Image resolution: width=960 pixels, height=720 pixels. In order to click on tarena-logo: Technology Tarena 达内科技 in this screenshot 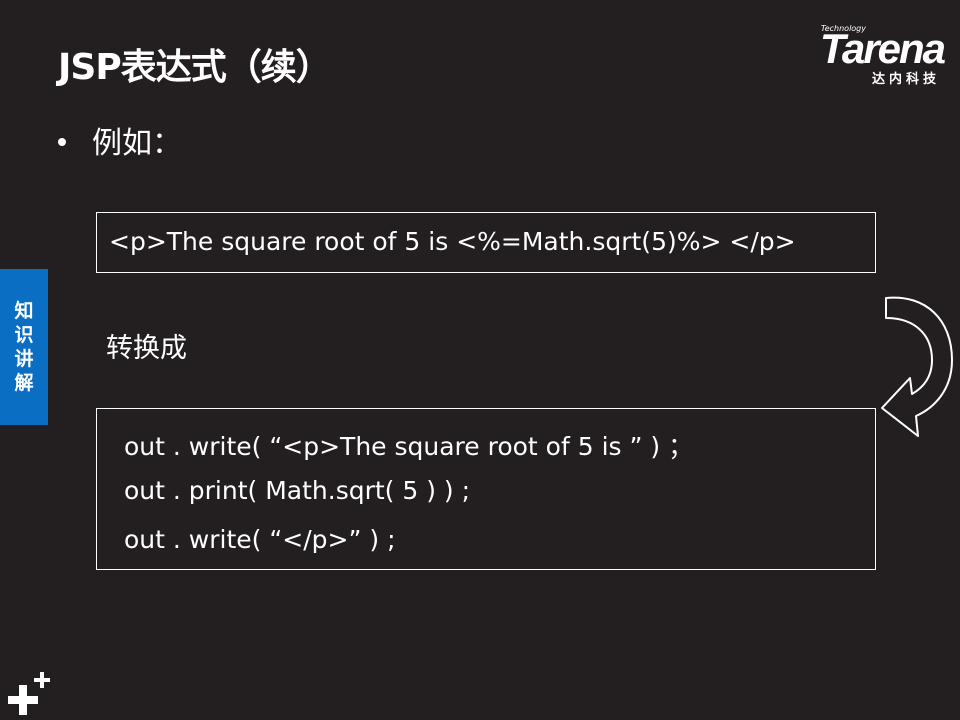, I will do `click(861, 54)`.